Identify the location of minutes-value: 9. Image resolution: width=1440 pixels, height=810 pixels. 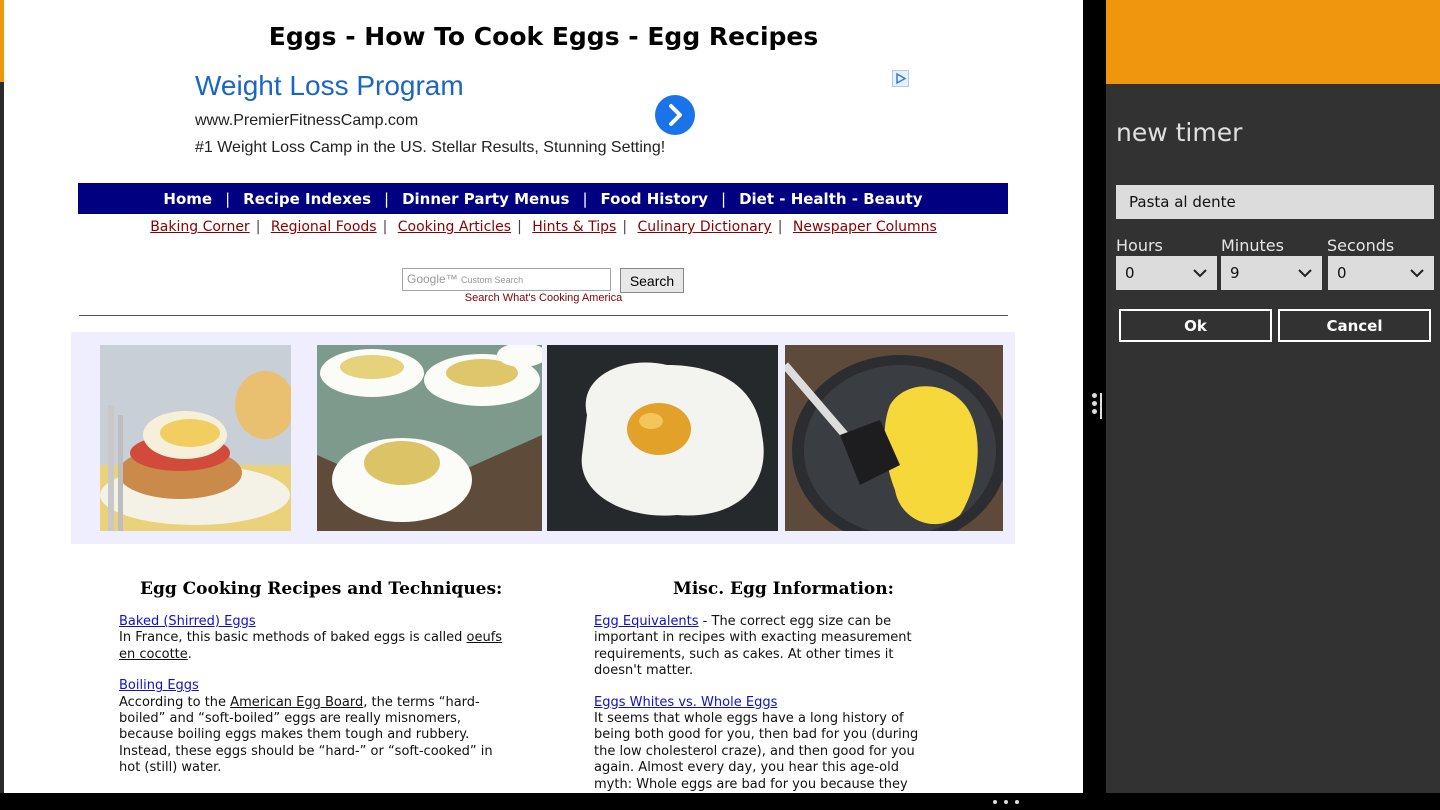
(1235, 273).